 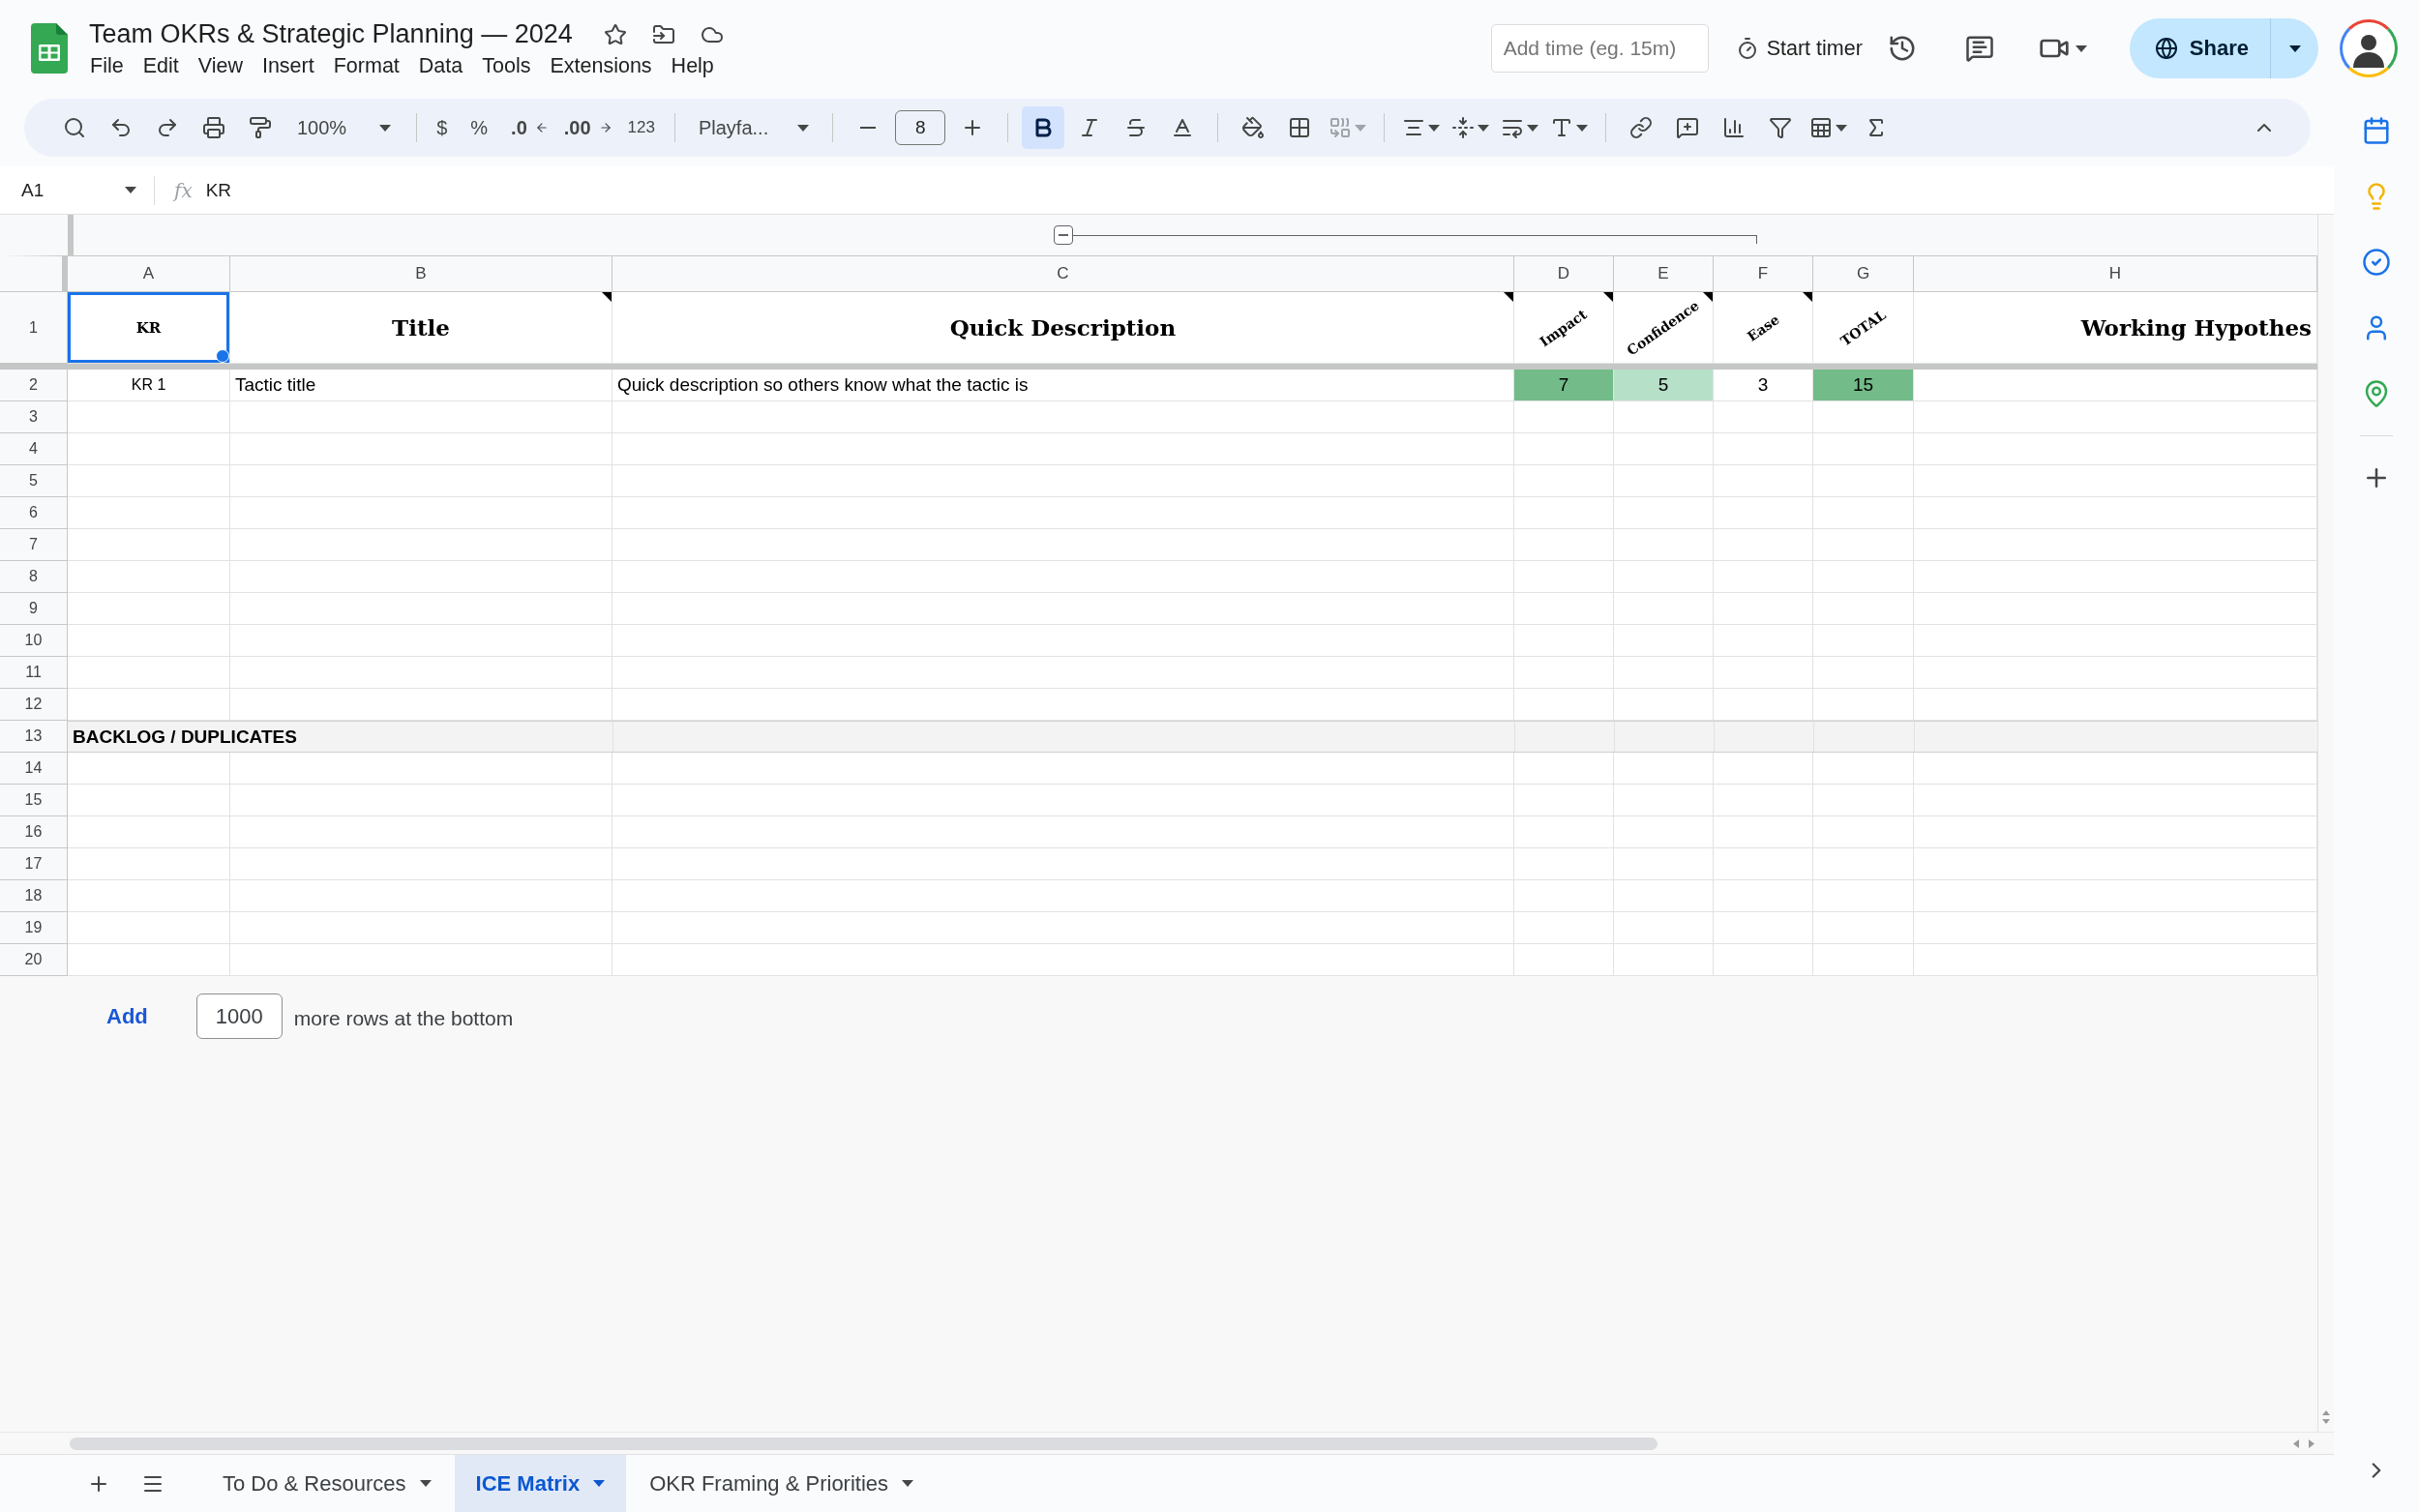 What do you see at coordinates (149, 274) in the screenshot?
I see `column-header: A` at bounding box center [149, 274].